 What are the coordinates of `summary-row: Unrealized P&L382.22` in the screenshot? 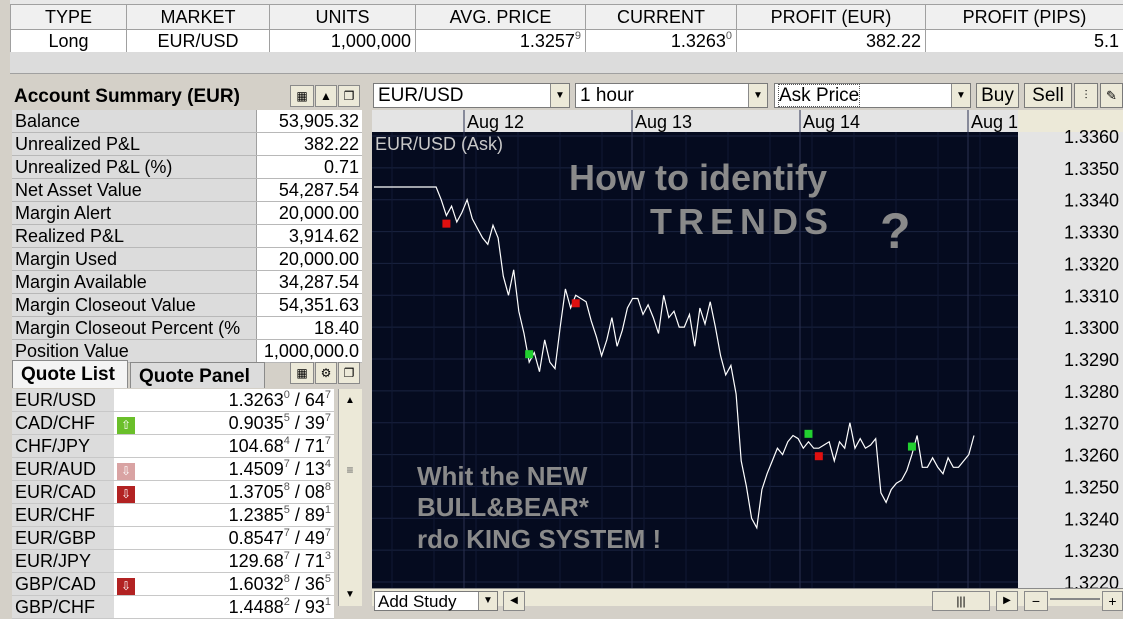 It's located at (187, 144).